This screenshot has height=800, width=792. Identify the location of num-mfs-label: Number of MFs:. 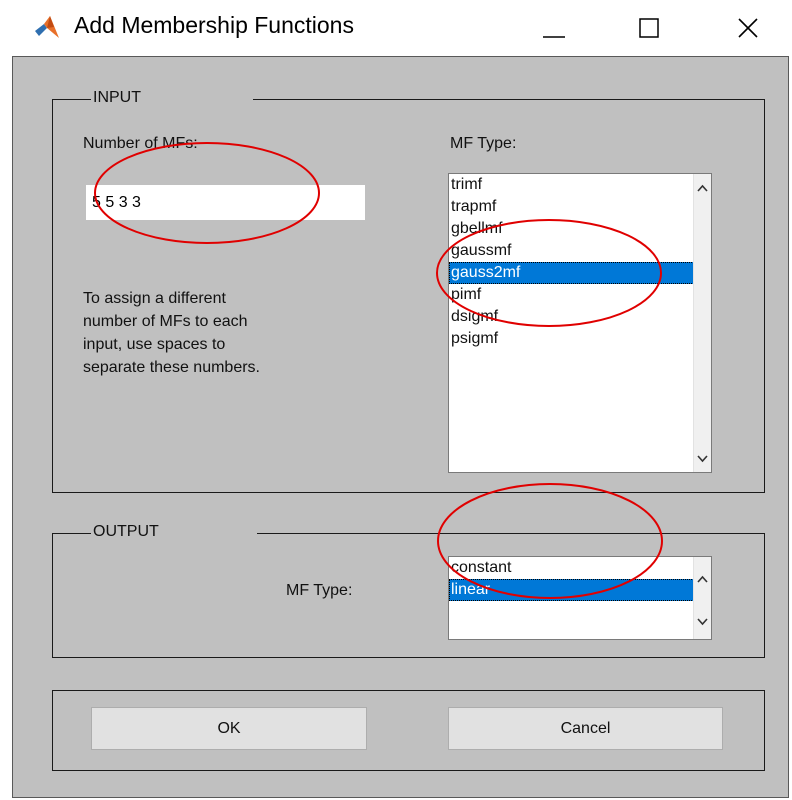
(140, 143).